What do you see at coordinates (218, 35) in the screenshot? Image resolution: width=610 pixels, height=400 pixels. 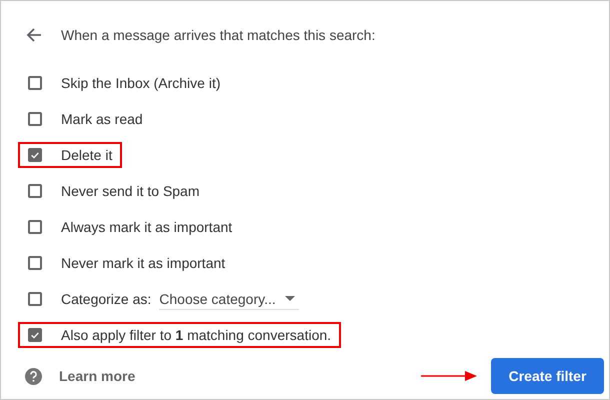 I see `header-text: When a message arrives that matches this search:` at bounding box center [218, 35].